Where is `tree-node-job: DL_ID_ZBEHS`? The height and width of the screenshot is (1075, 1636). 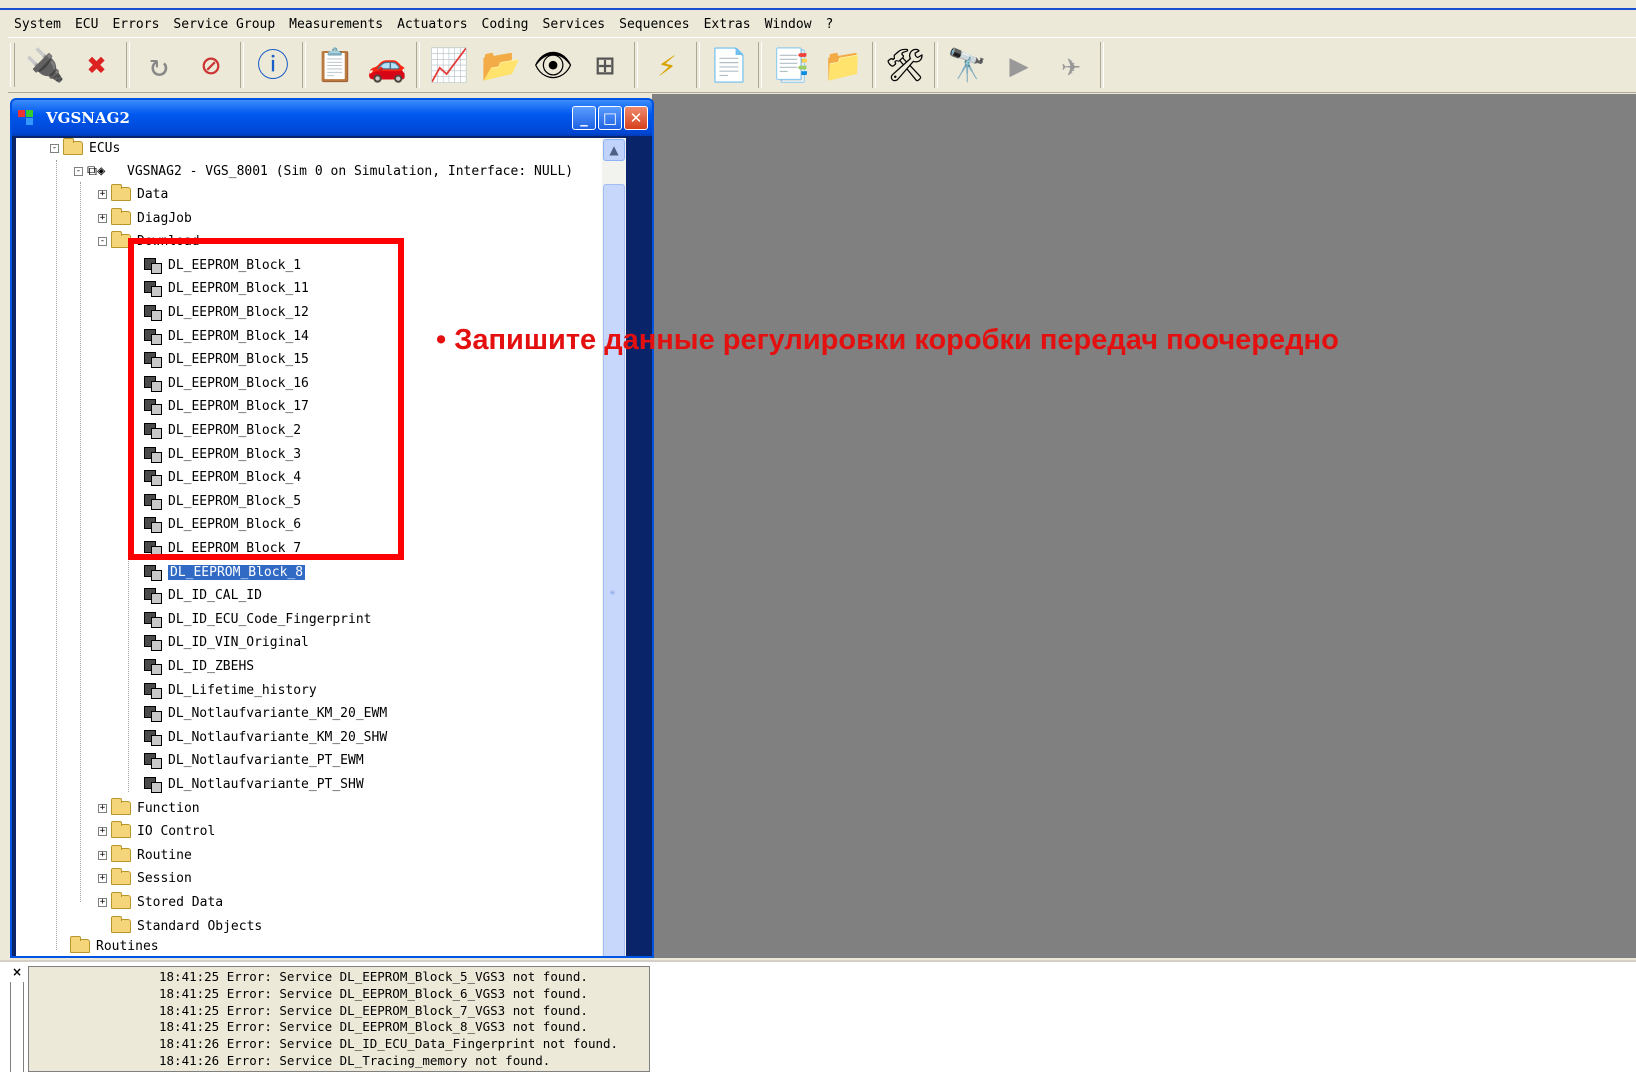
tree-node-job: DL_ID_ZBEHS is located at coordinates (199, 666).